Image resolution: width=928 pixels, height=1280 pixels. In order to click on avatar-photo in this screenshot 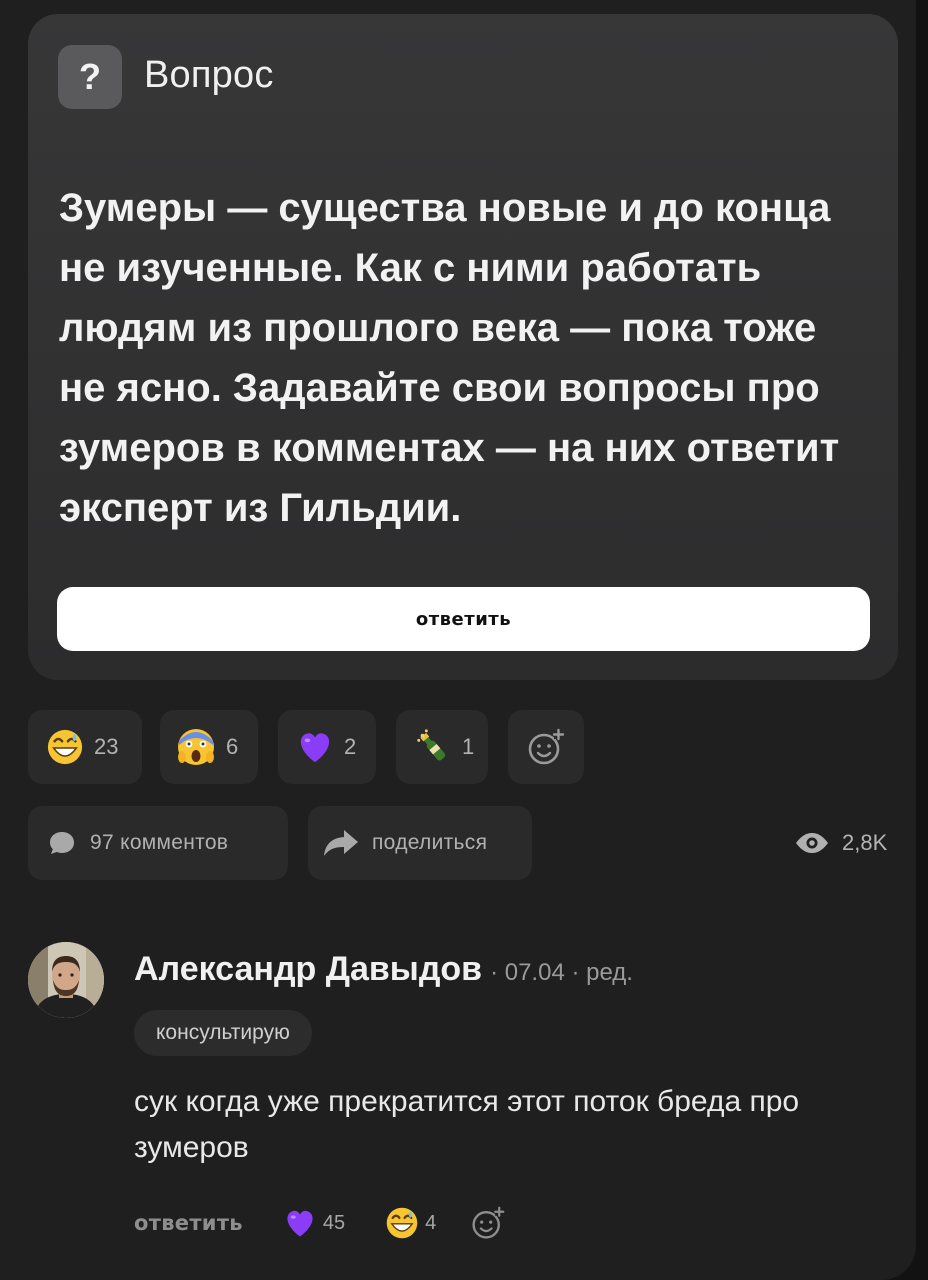, I will do `click(66, 980)`.